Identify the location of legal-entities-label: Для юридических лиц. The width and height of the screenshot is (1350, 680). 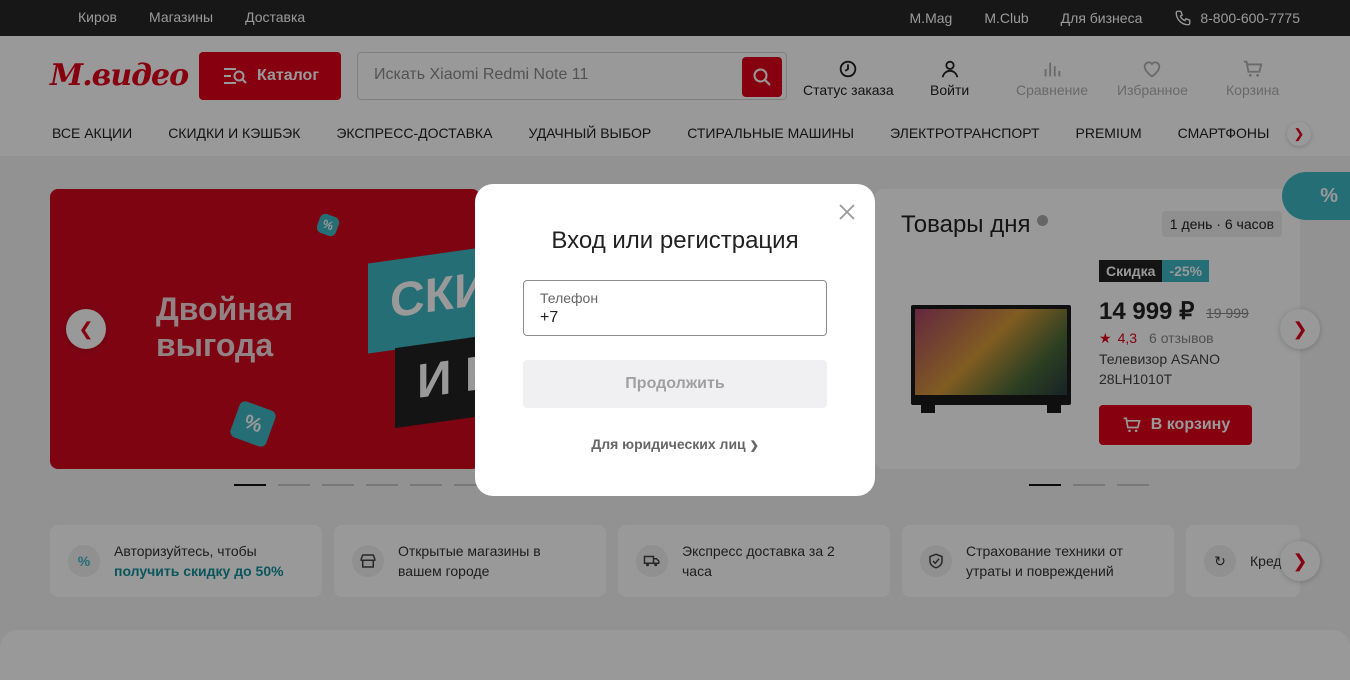
(668, 444).